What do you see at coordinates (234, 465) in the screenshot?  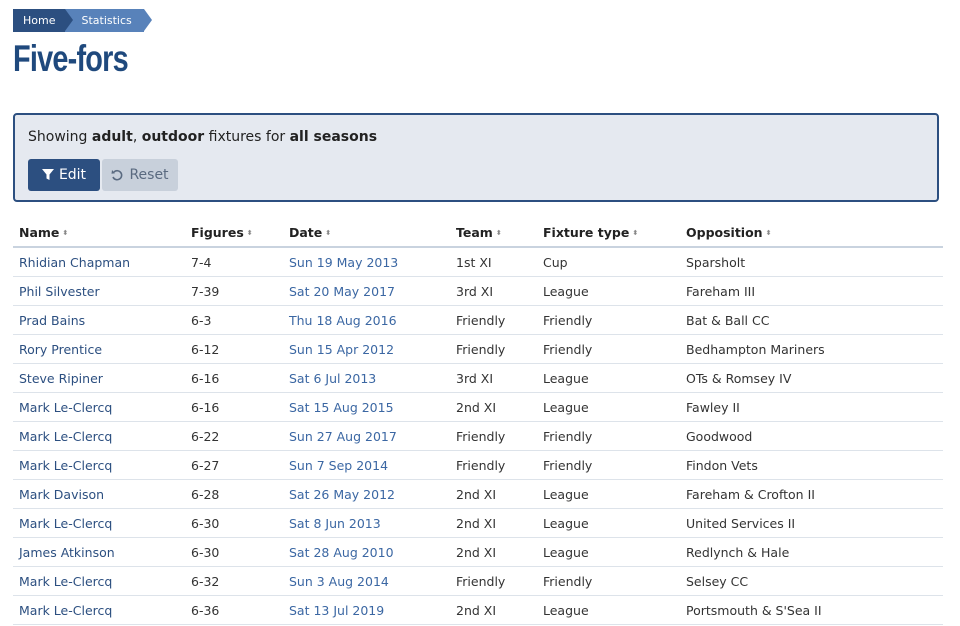 I see `figures-cell: 6-27` at bounding box center [234, 465].